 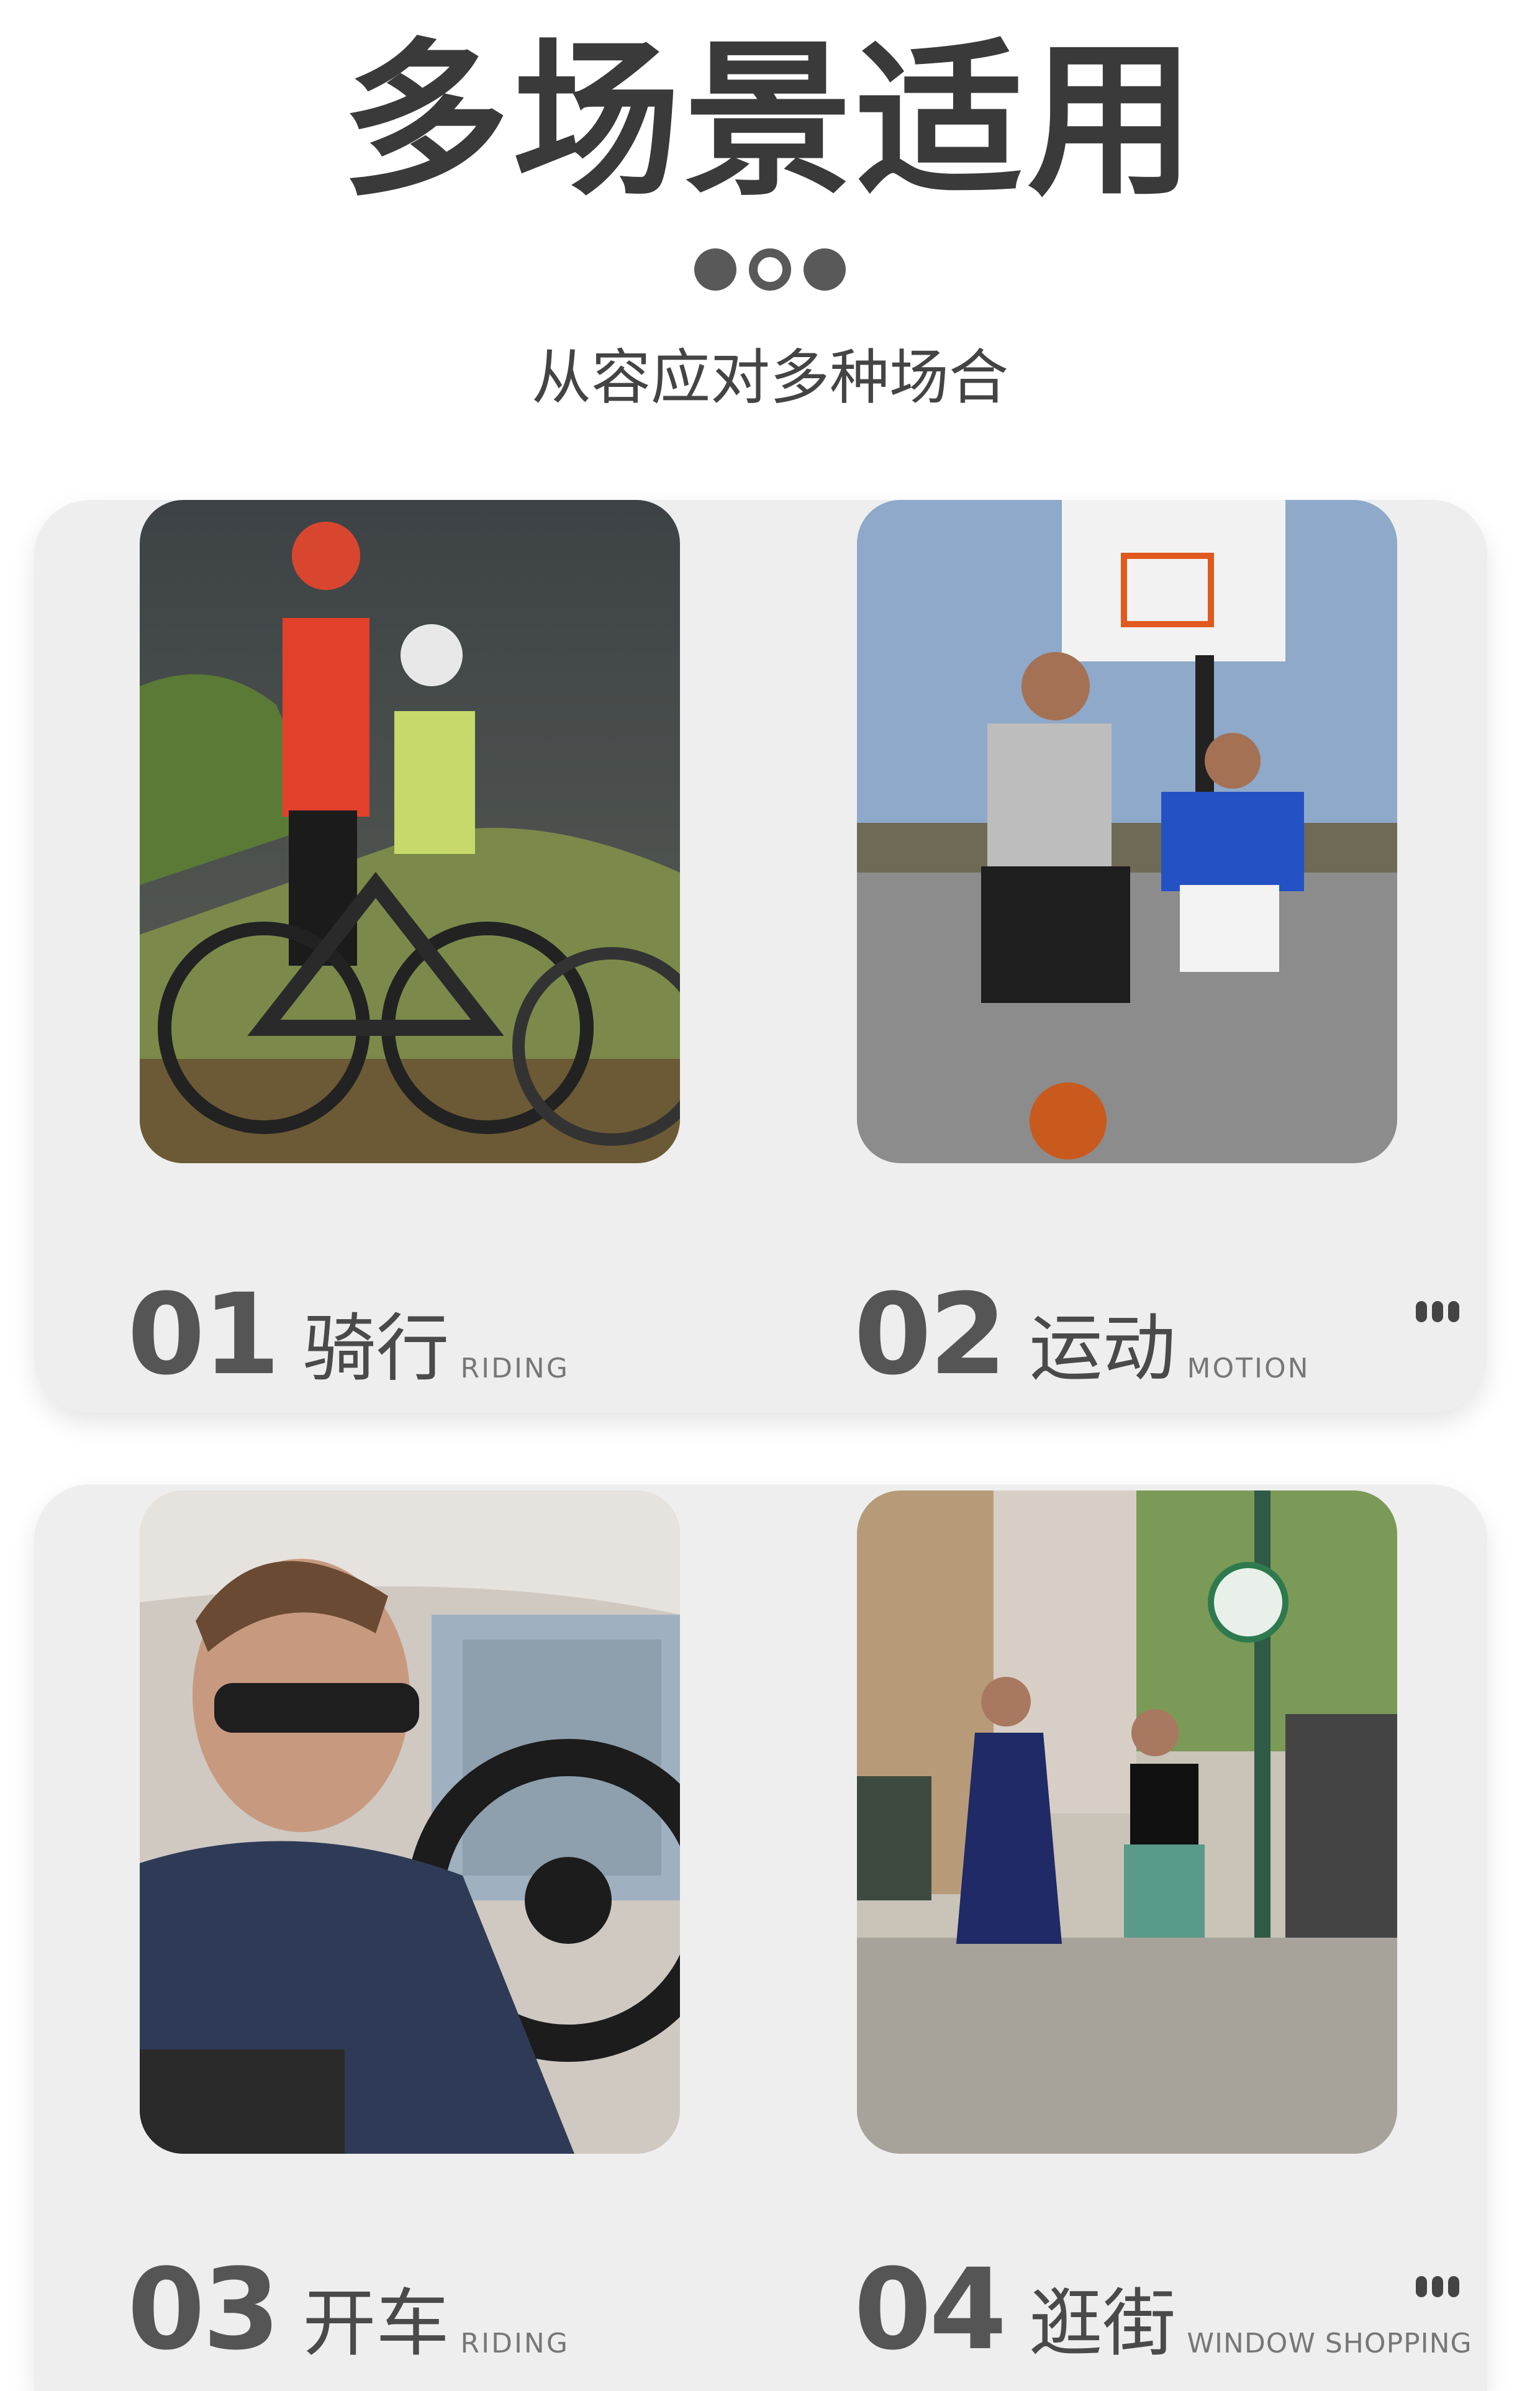 I want to click on shopping-photo, so click(x=1127, y=1822).